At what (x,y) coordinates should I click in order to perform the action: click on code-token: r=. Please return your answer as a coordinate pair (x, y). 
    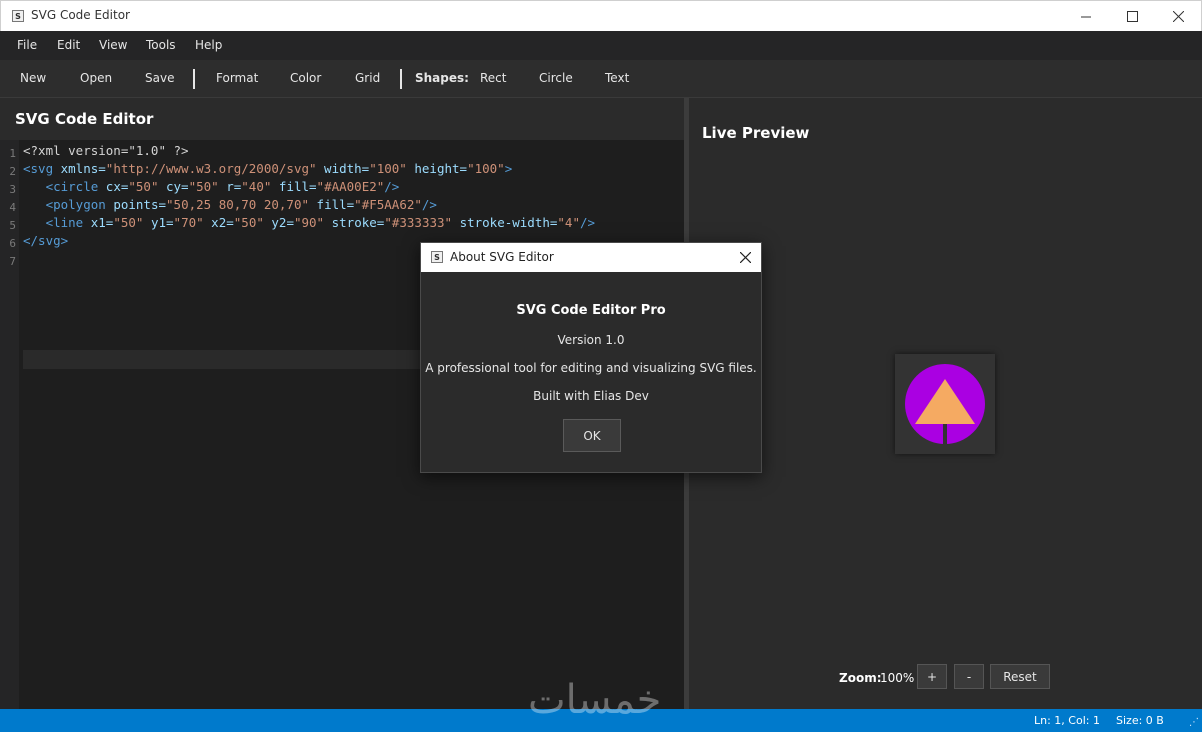
    Looking at the image, I should click on (230, 186).